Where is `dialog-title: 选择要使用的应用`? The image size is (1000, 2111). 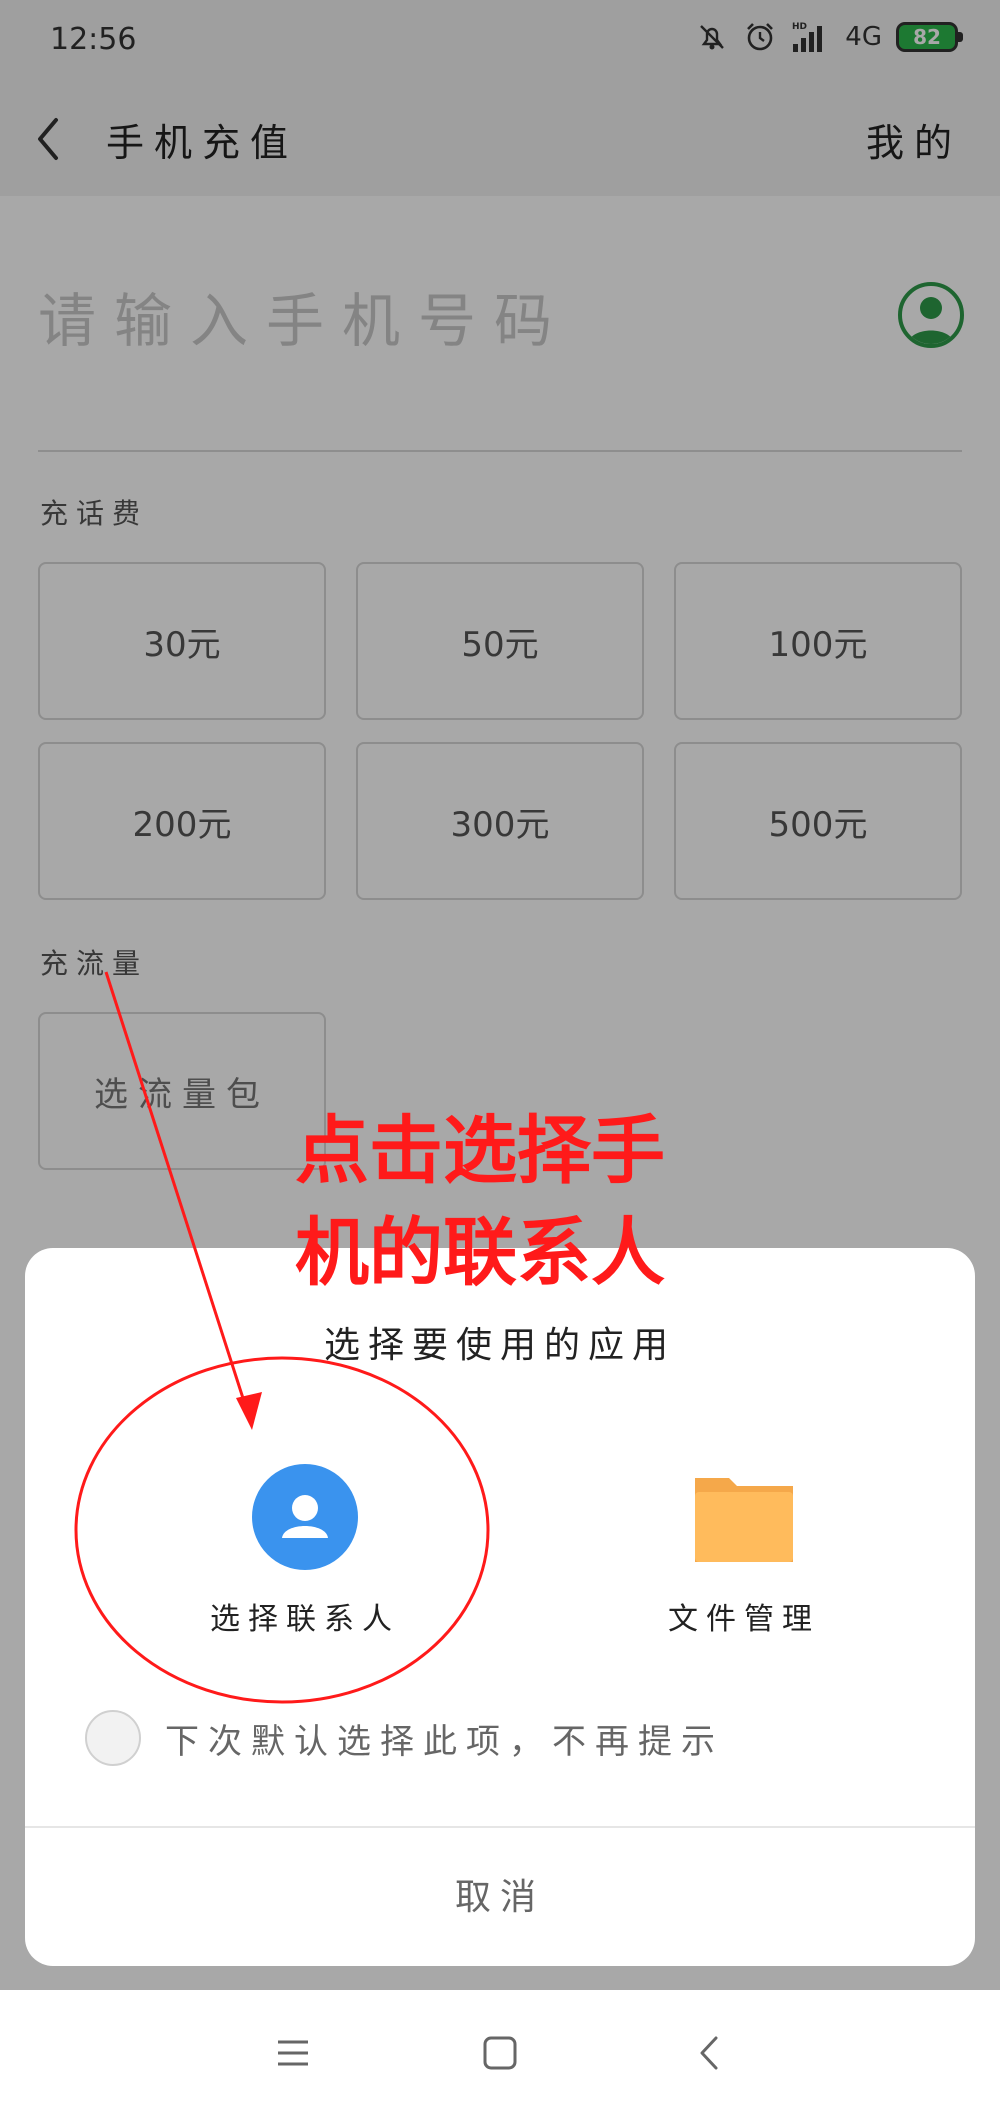 dialog-title: 选择要使用的应用 is located at coordinates (499, 1345).